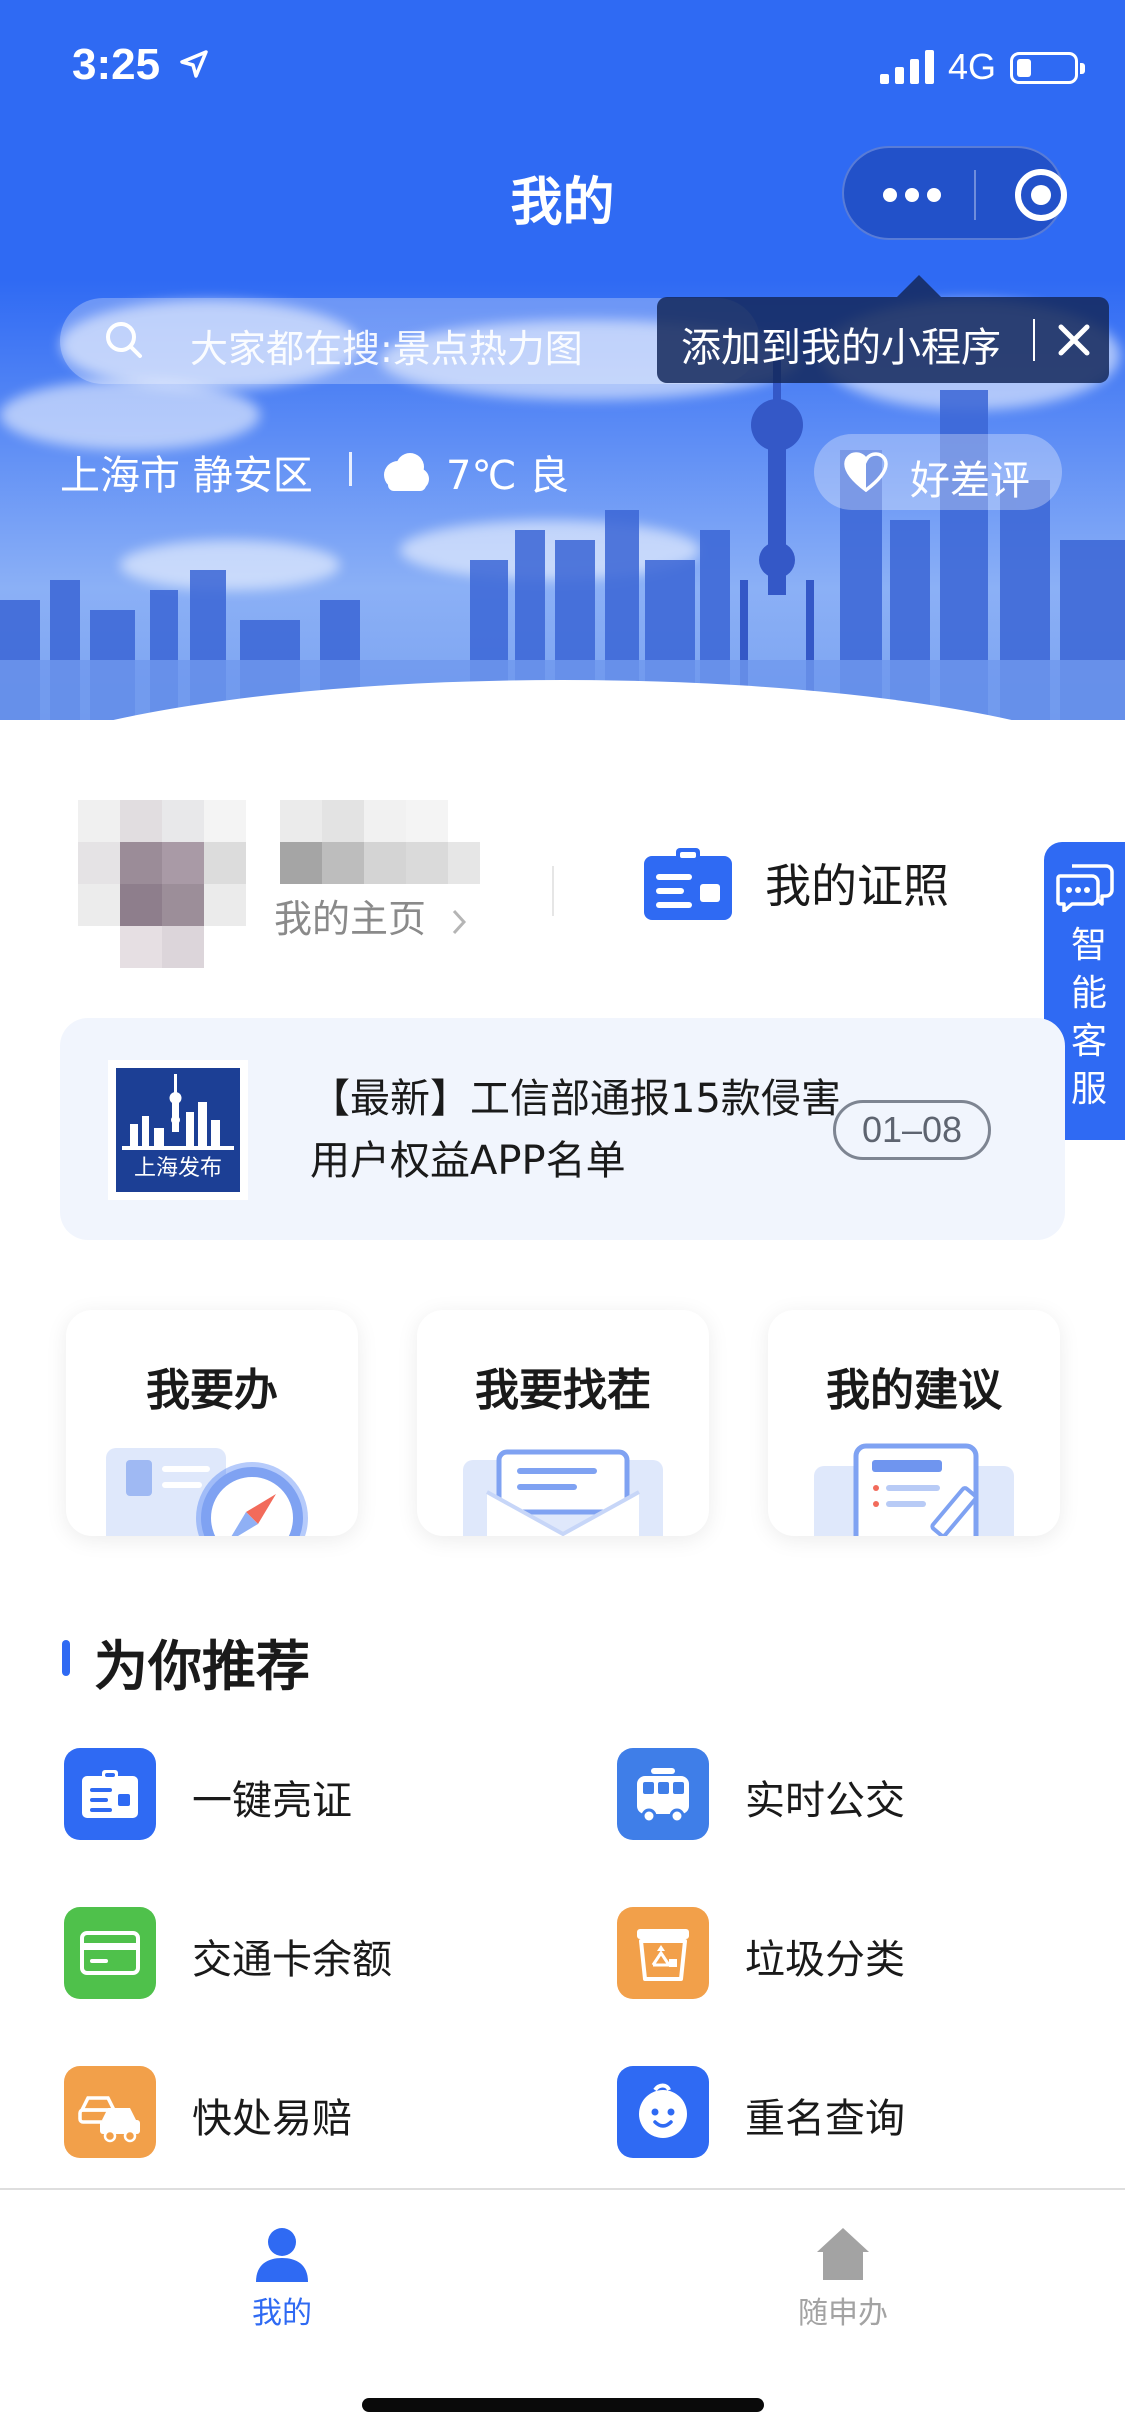 This screenshot has width=1125, height=2436. Describe the element at coordinates (1074, 340) in the screenshot. I see `close-icon` at that location.